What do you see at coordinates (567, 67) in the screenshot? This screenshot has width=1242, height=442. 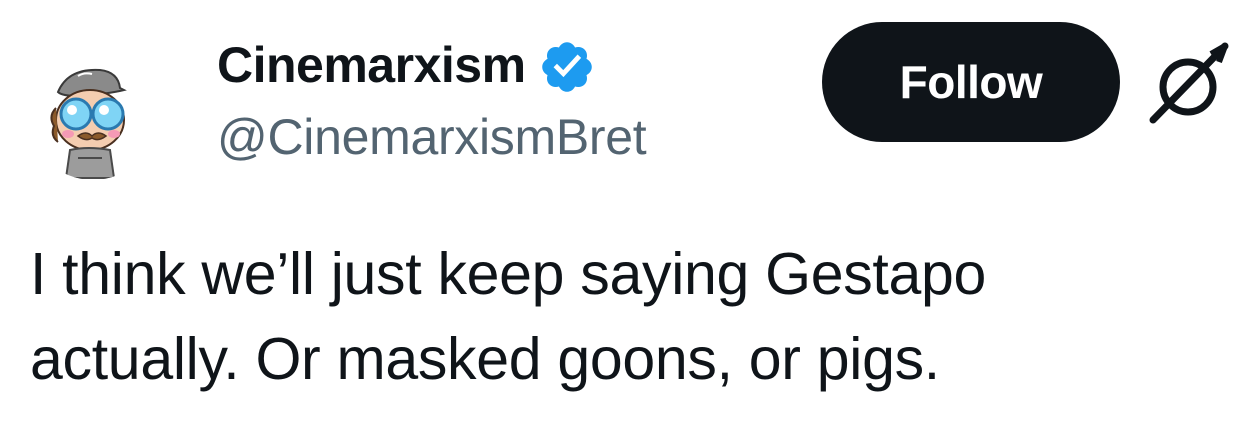 I see `verified-badge-icon` at bounding box center [567, 67].